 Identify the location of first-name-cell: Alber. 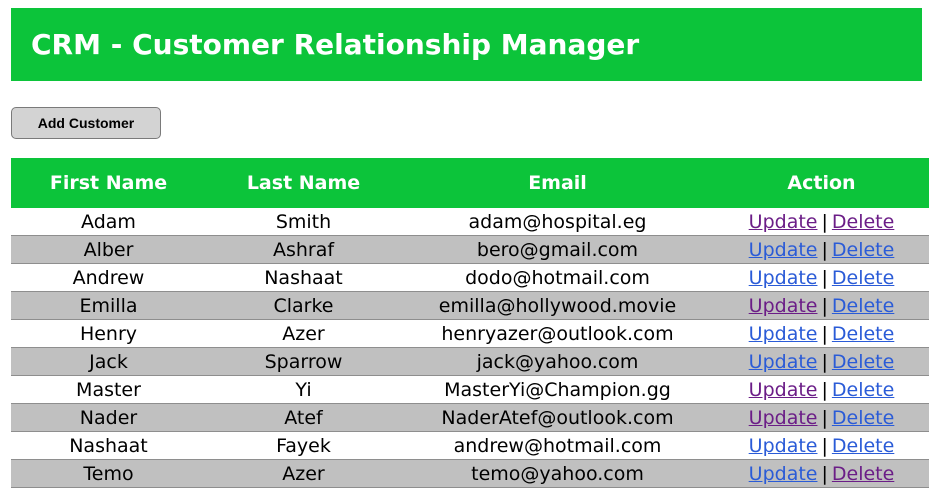
(108, 249).